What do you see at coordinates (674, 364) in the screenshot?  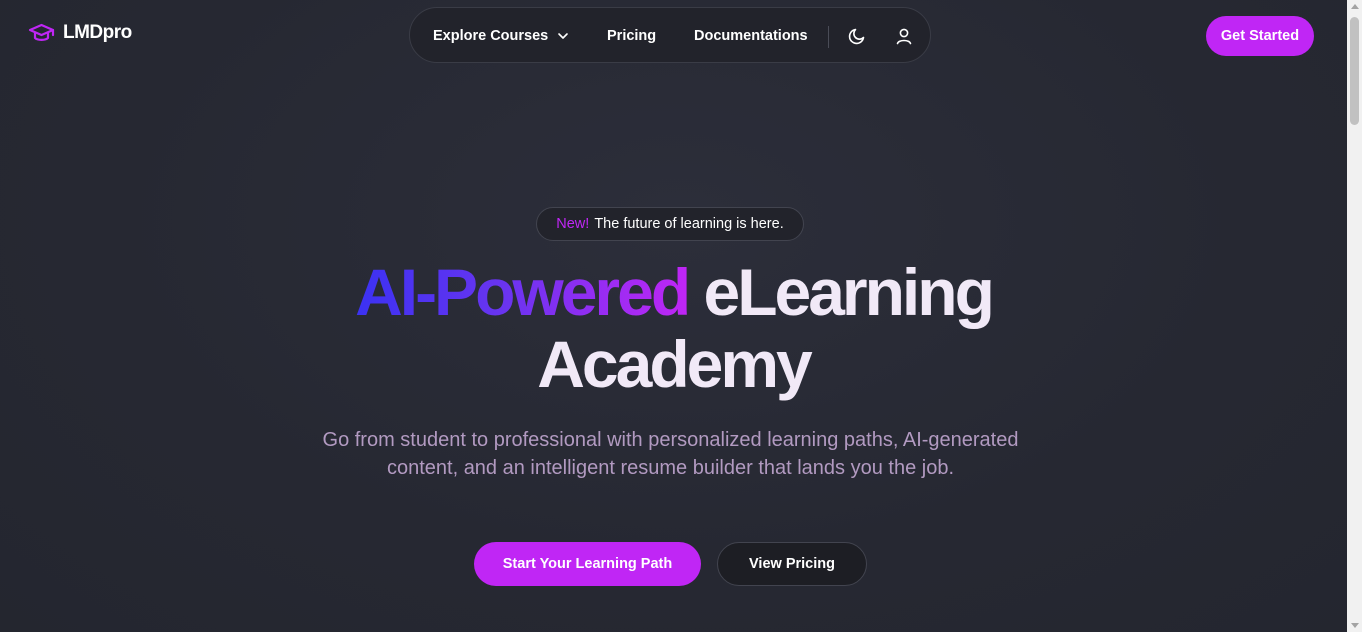 I see `headline-word-academy: Academy` at bounding box center [674, 364].